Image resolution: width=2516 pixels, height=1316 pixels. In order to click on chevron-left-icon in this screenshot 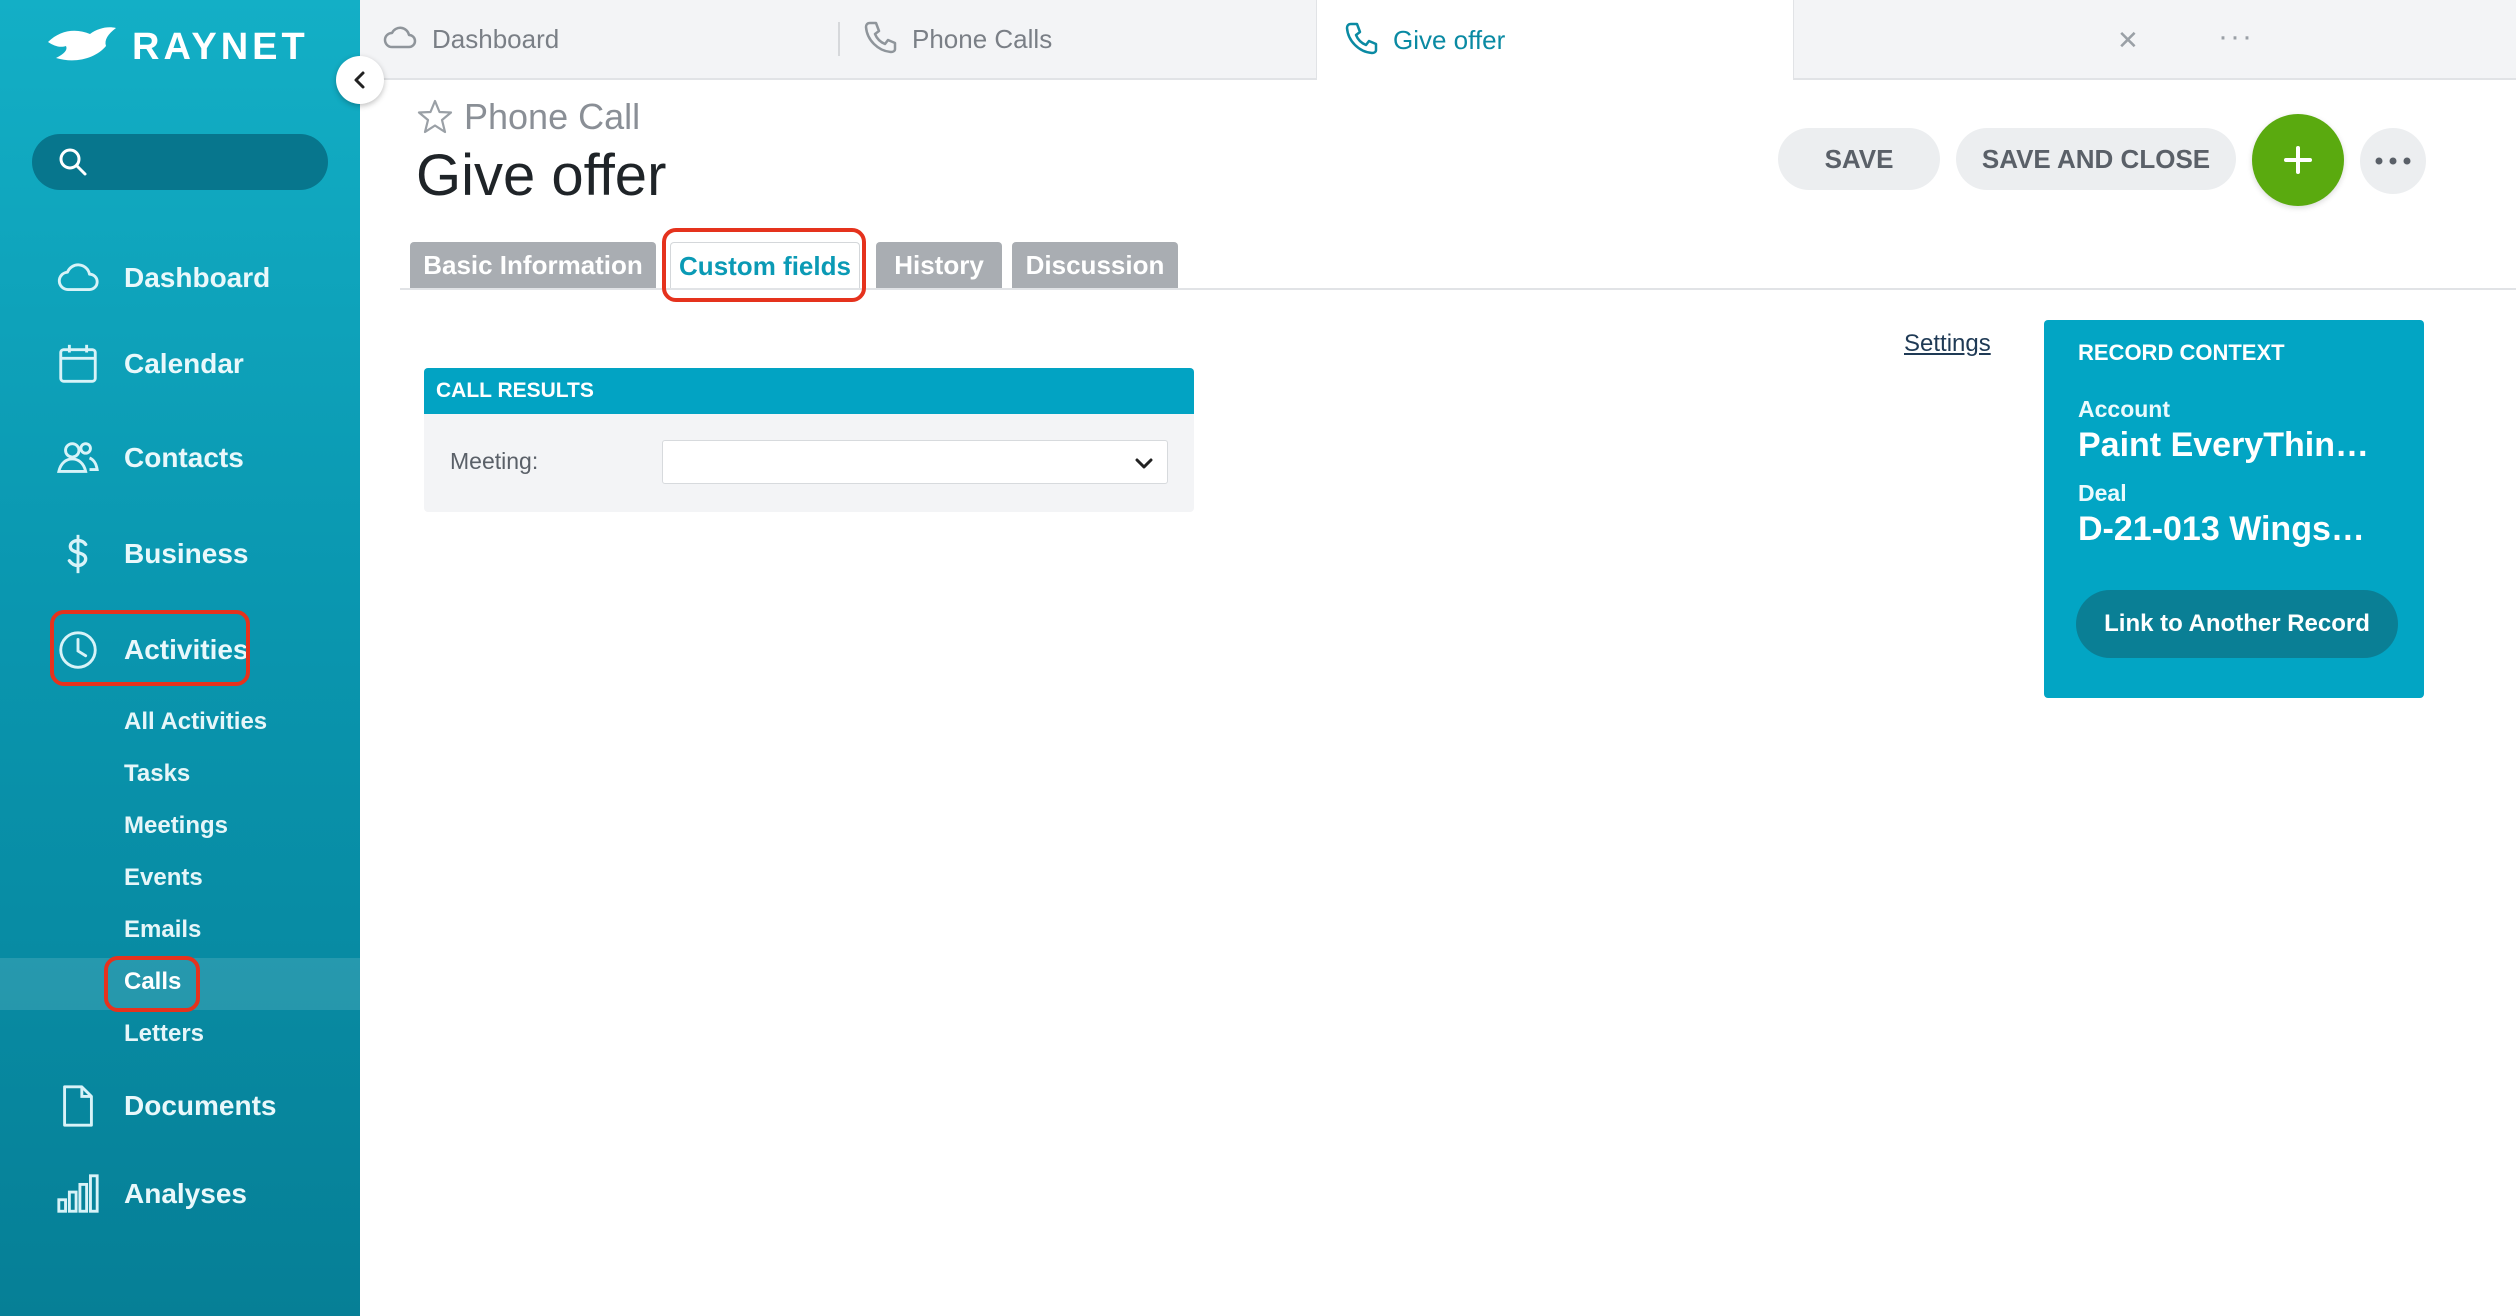, I will do `click(359, 80)`.